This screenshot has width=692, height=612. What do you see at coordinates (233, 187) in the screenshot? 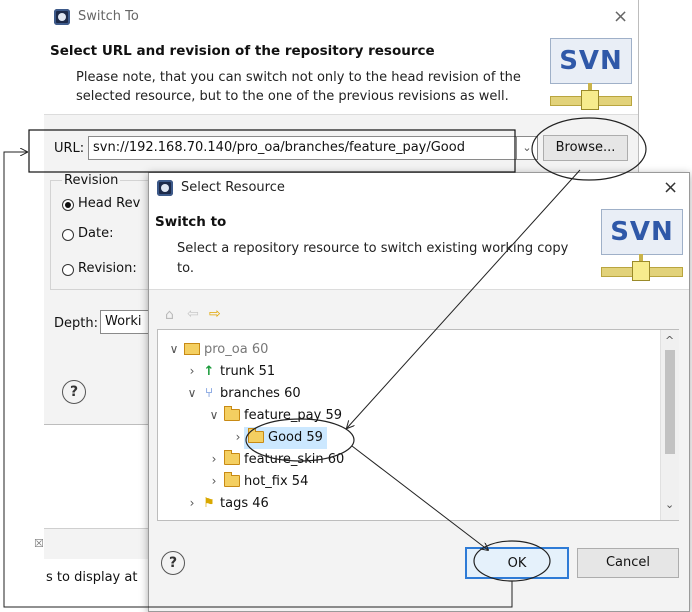
I see `select-resource-title: Select Resource` at bounding box center [233, 187].